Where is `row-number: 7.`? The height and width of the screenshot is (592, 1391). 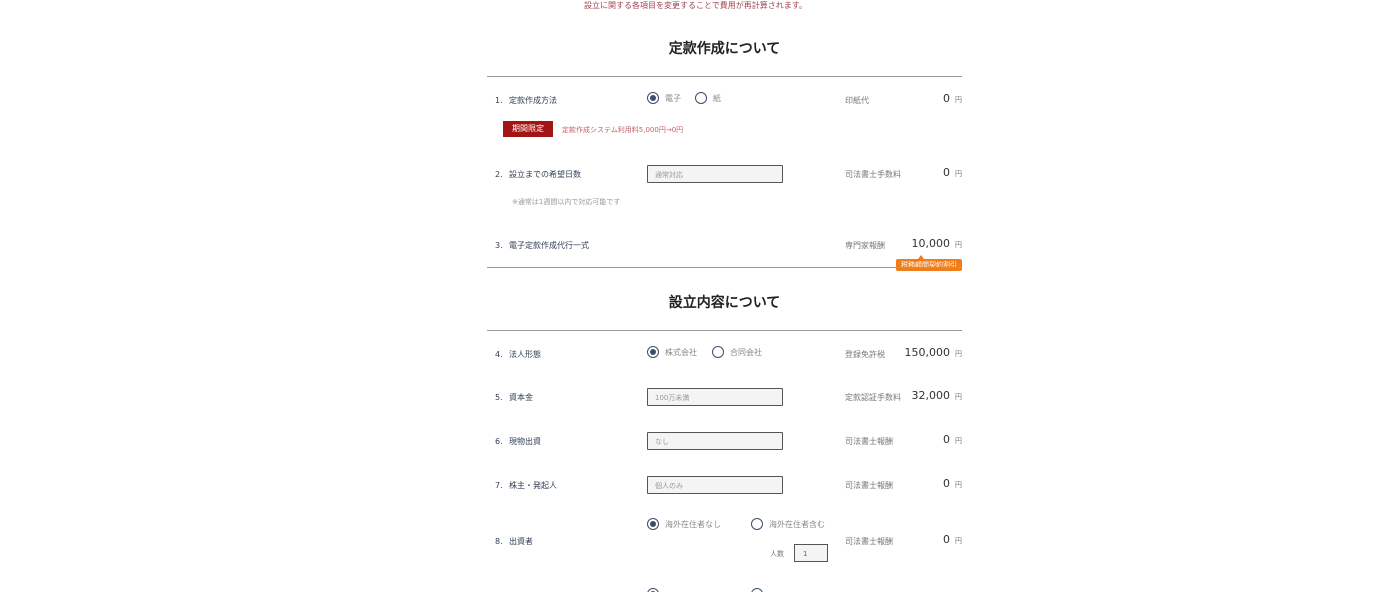 row-number: 7. is located at coordinates (499, 485).